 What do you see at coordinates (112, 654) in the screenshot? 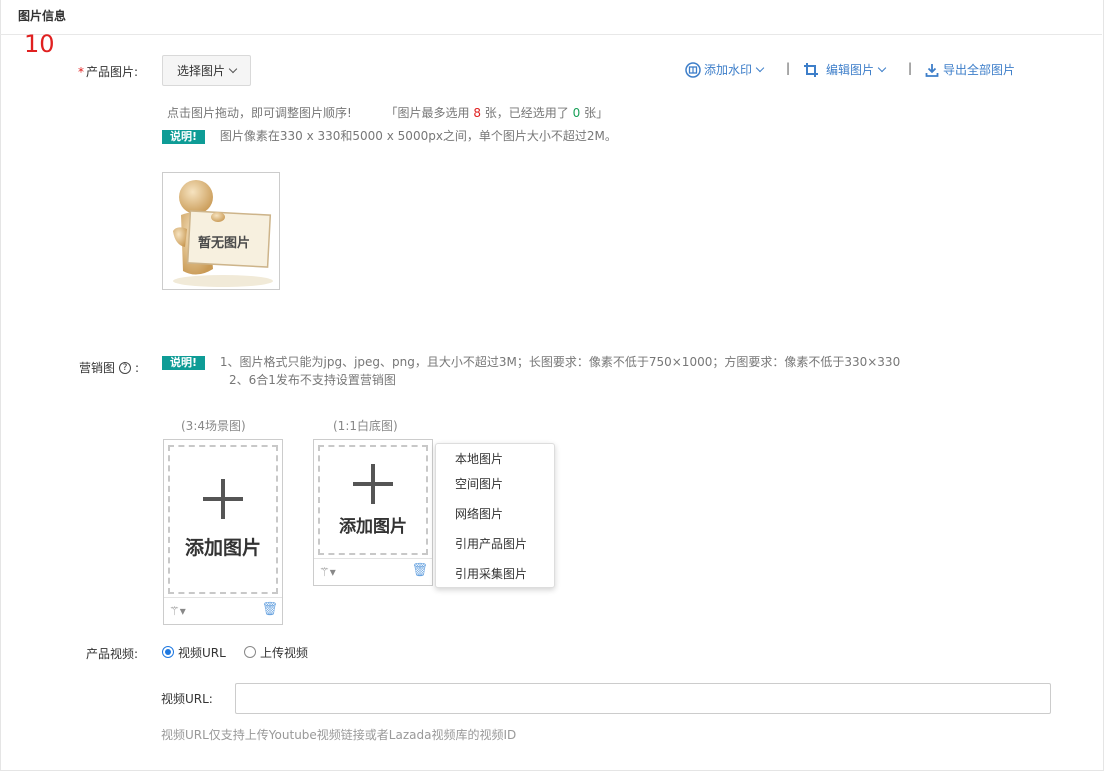
I see `product-video-label: 产品视频:` at bounding box center [112, 654].